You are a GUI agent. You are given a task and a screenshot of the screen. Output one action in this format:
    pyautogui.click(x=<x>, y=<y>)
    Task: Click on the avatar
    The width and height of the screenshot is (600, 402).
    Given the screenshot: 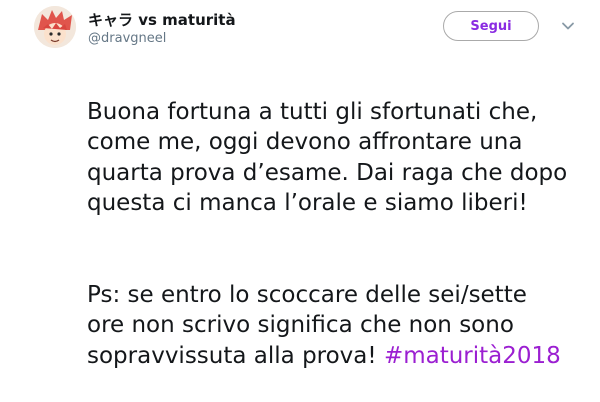 What is the action you would take?
    pyautogui.click(x=55, y=27)
    